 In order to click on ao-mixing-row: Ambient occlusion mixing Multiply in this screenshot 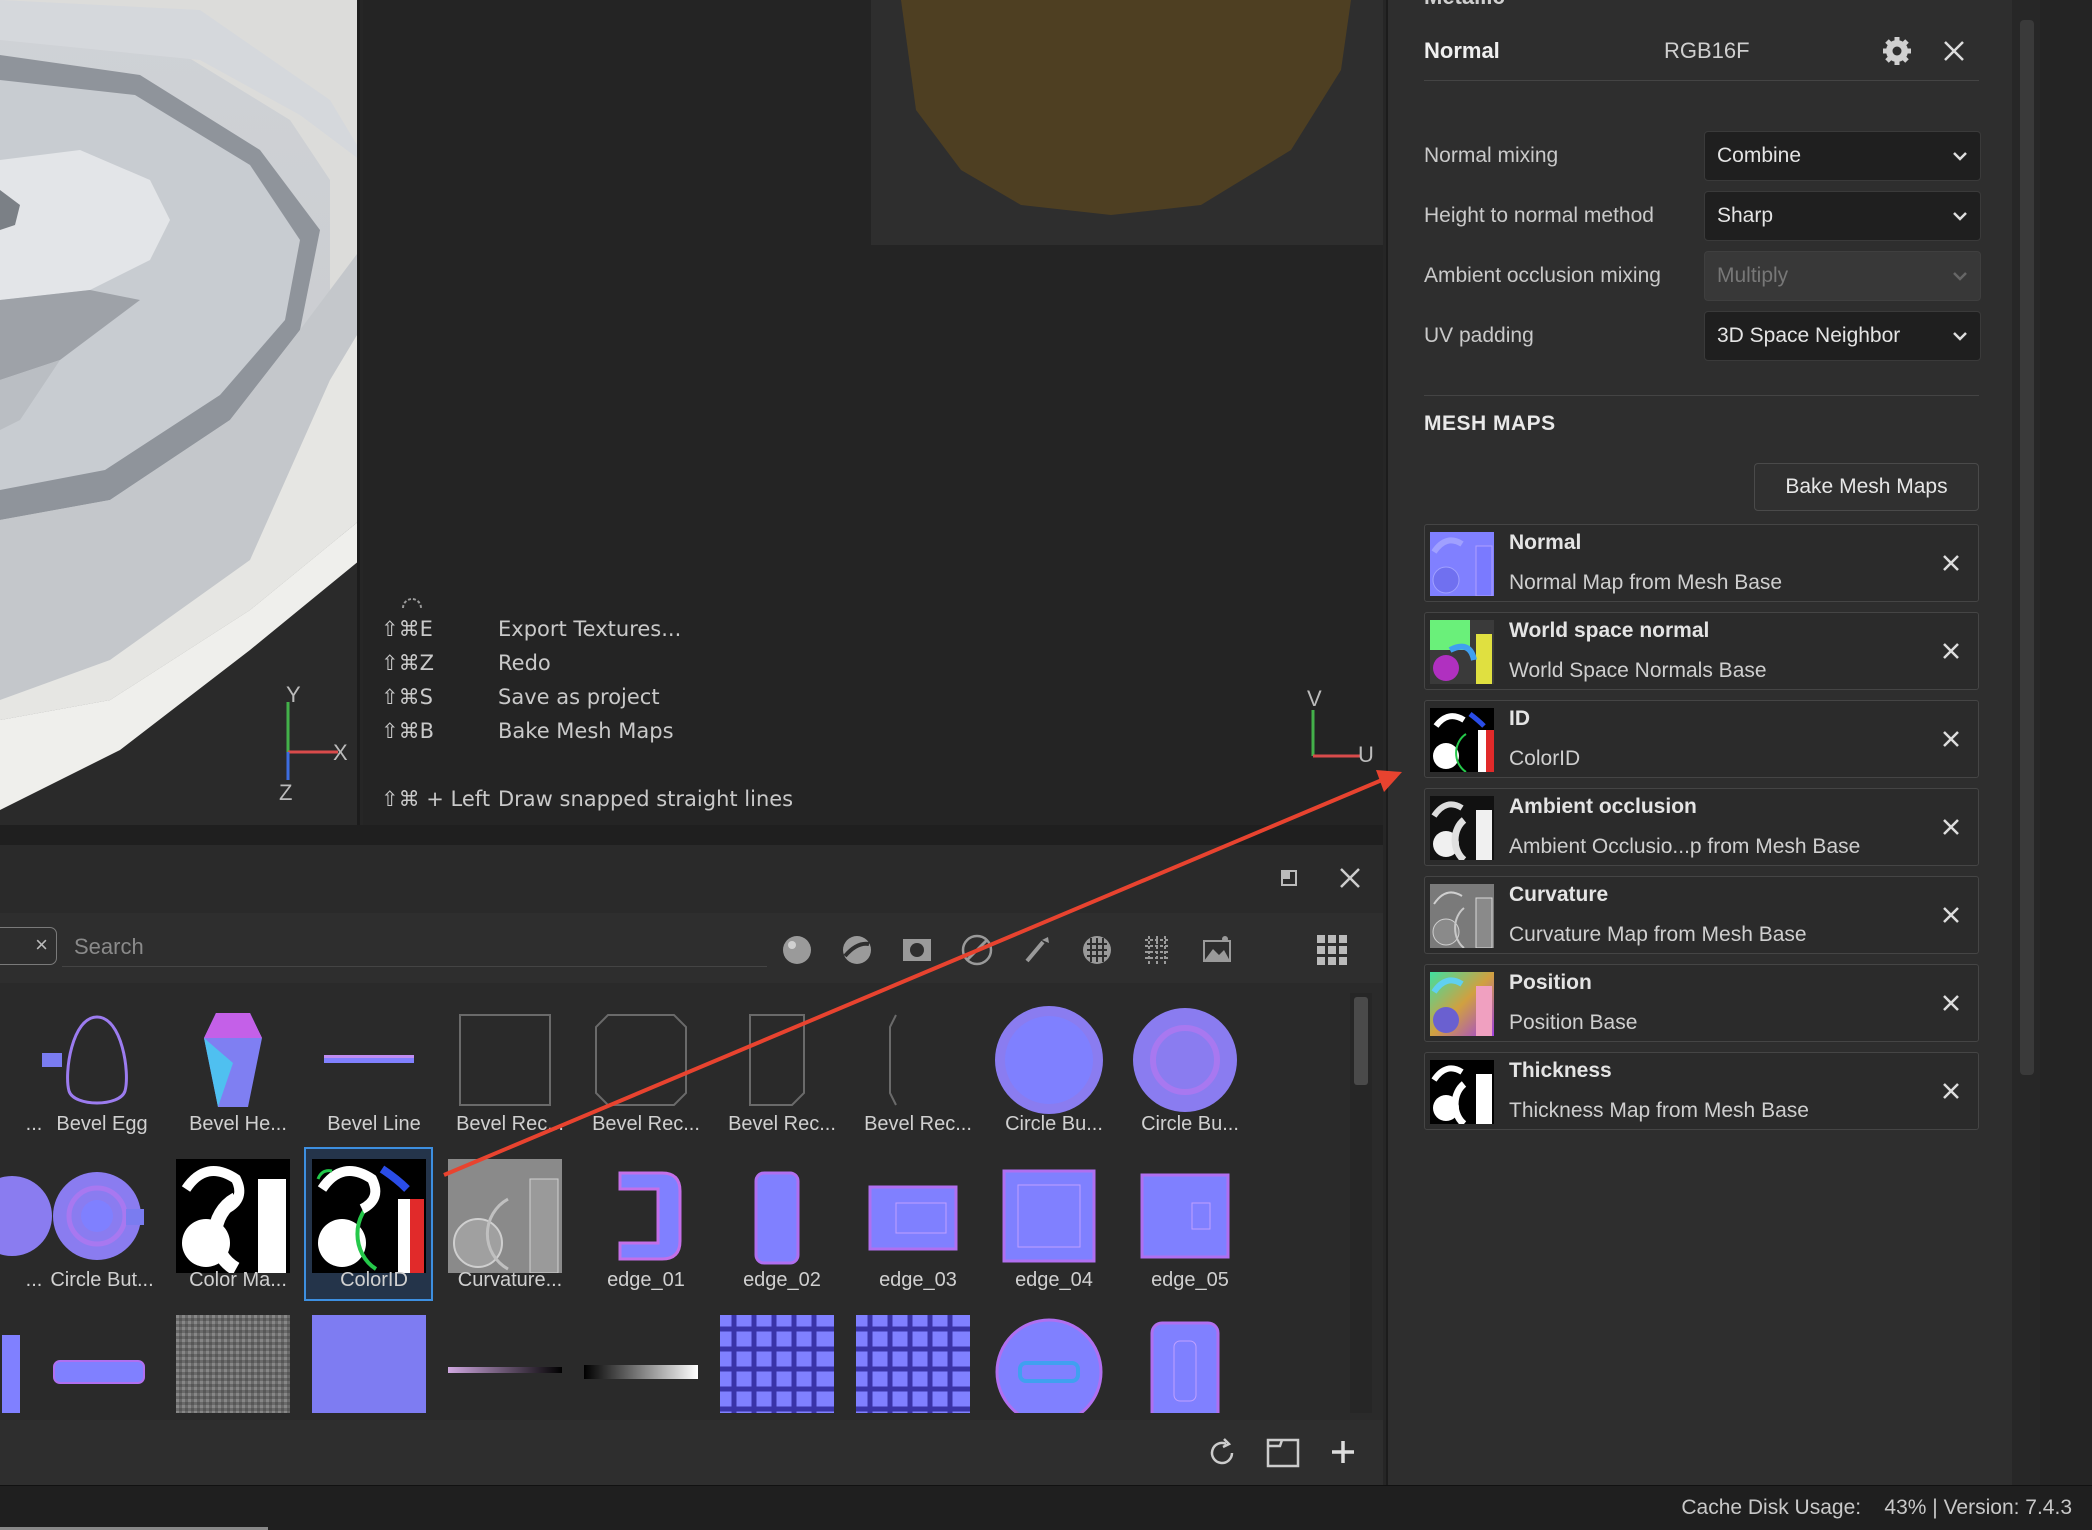, I will do `click(1702, 276)`.